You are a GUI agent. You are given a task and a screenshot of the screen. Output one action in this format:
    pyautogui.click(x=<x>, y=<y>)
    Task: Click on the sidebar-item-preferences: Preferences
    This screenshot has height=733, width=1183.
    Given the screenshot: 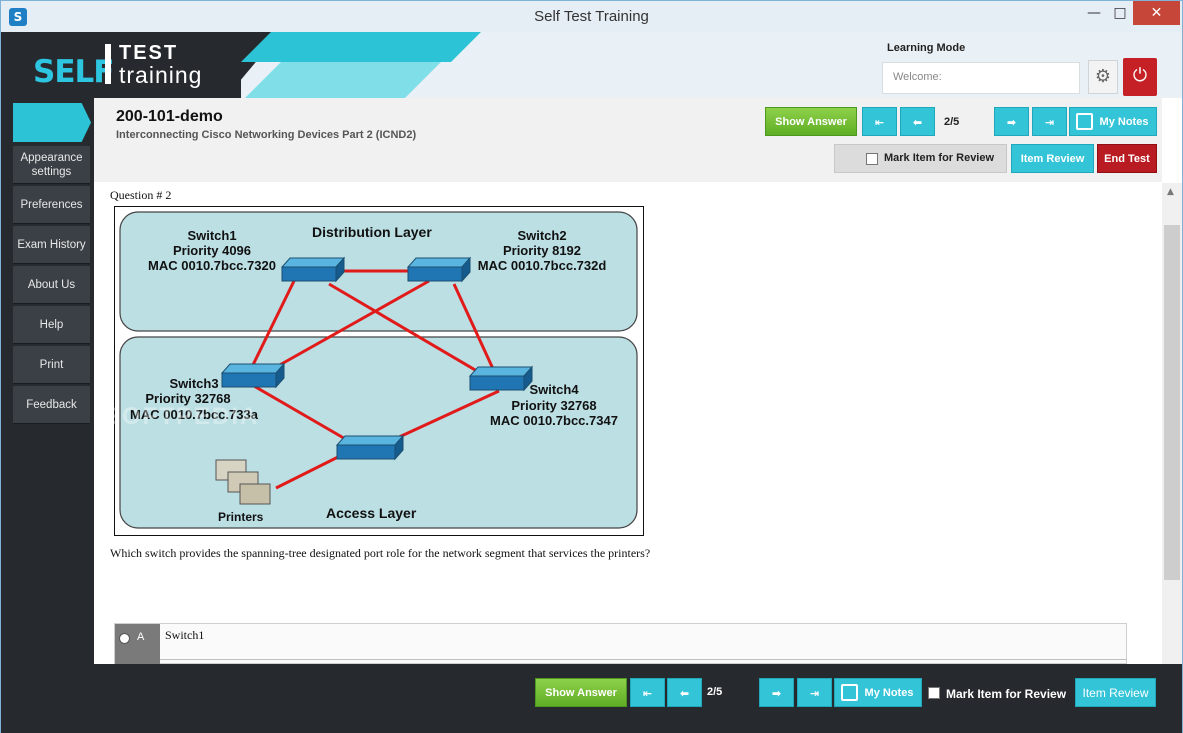 What is the action you would take?
    pyautogui.click(x=51, y=205)
    